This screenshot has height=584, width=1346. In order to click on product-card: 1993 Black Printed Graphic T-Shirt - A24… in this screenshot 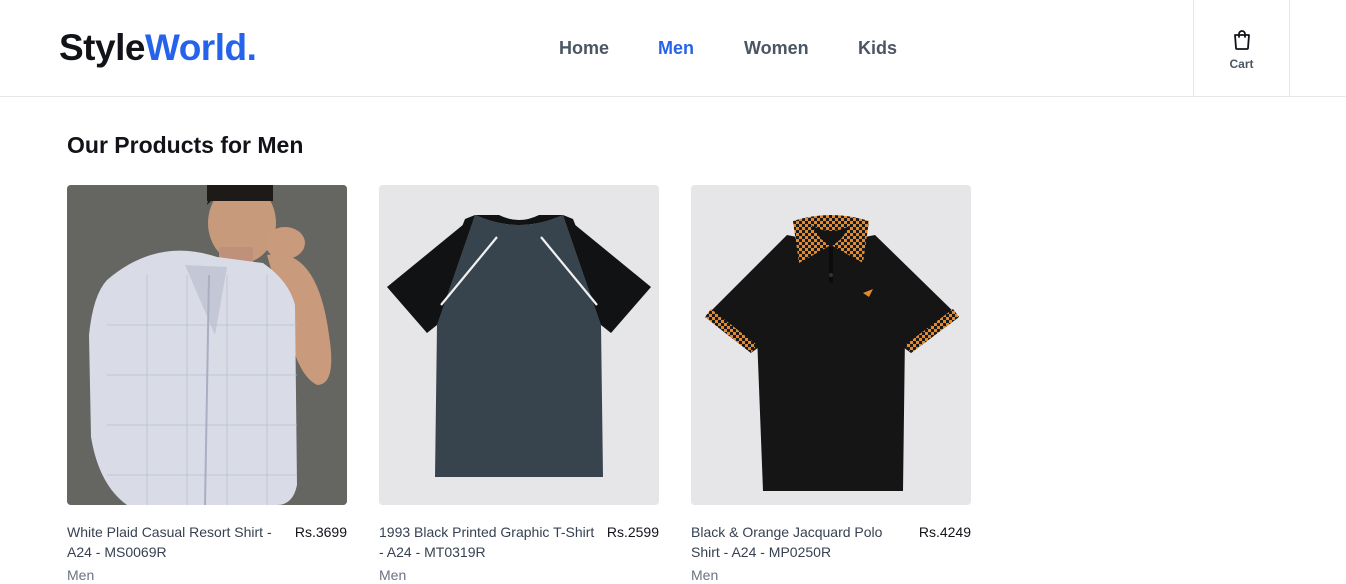, I will do `click(519, 384)`.